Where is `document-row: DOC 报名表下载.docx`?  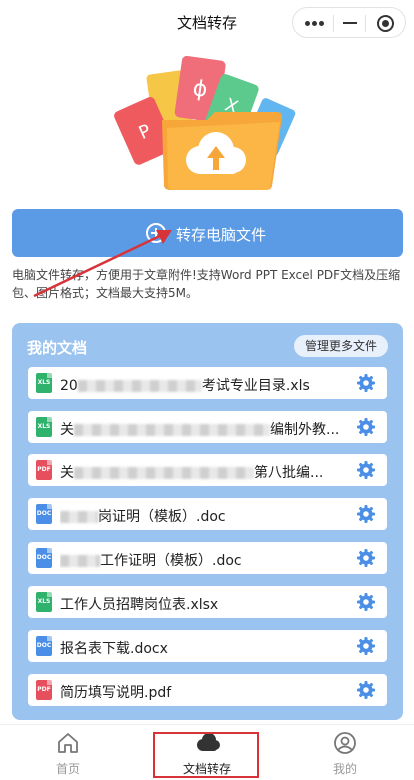
document-row: DOC 报名表下载.docx is located at coordinates (207, 646).